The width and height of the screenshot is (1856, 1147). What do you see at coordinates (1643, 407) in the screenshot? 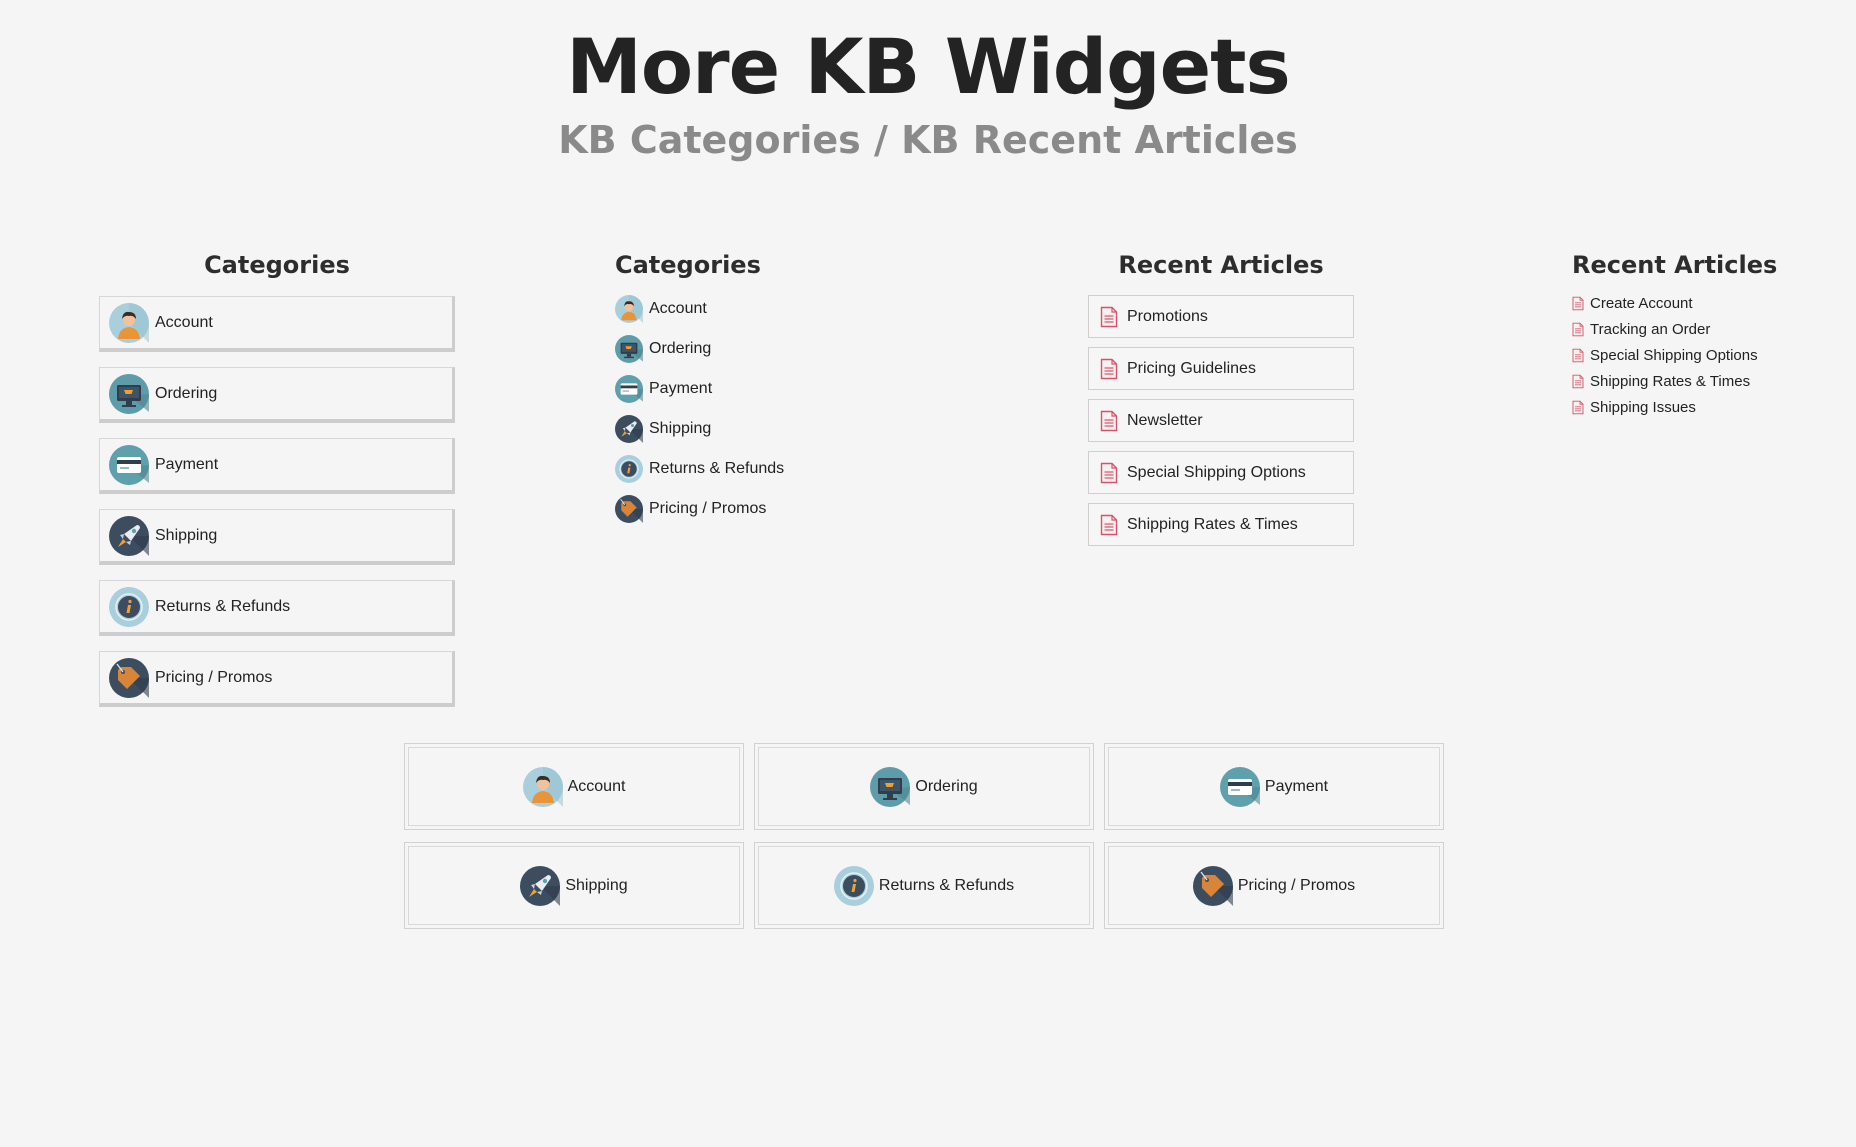
I see `article-label: Shipping Issues` at bounding box center [1643, 407].